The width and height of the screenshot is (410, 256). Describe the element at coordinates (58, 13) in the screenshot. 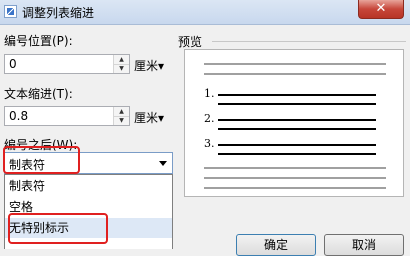

I see `window-title: 调整列表缩进` at that location.